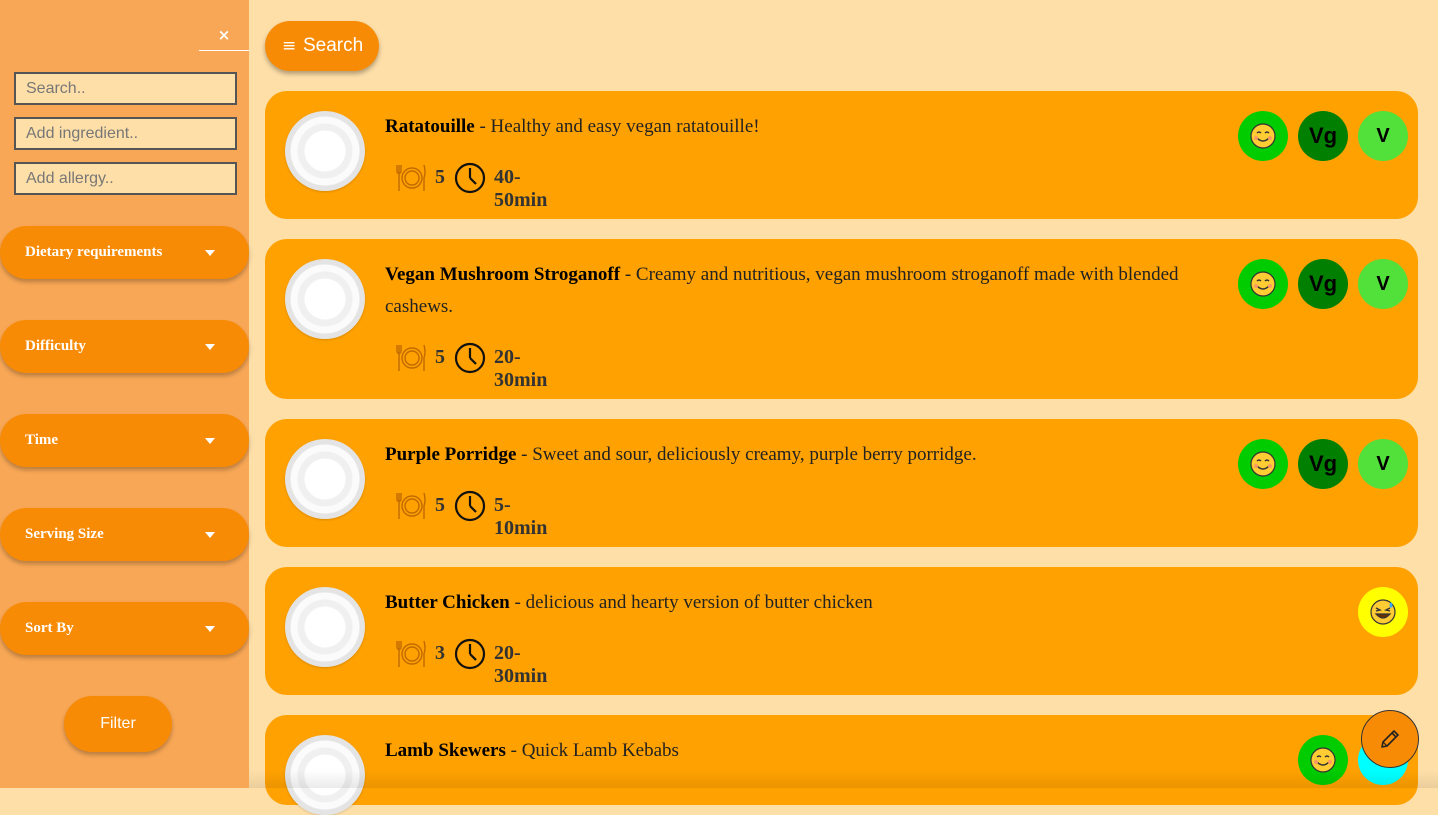  Describe the element at coordinates (64, 534) in the screenshot. I see `dropdown-label: Serving Size` at that location.